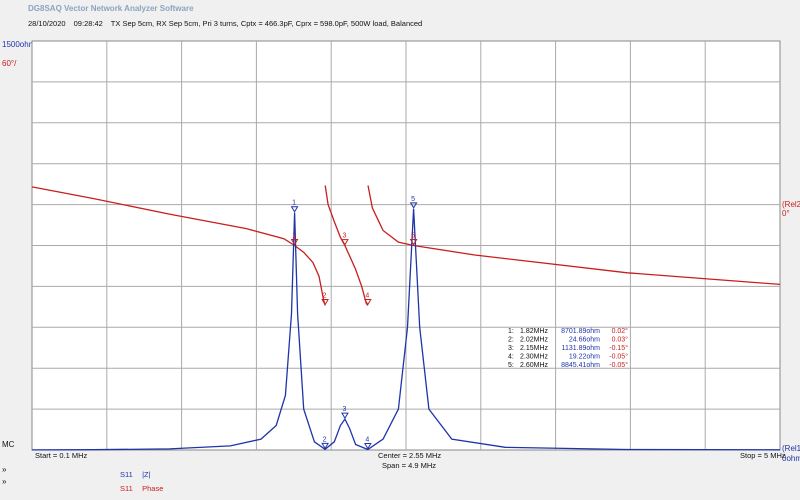 This screenshot has height=500, width=800. Describe the element at coordinates (534, 340) in the screenshot. I see `marker-readout-frequency: 2.02MHz` at that location.